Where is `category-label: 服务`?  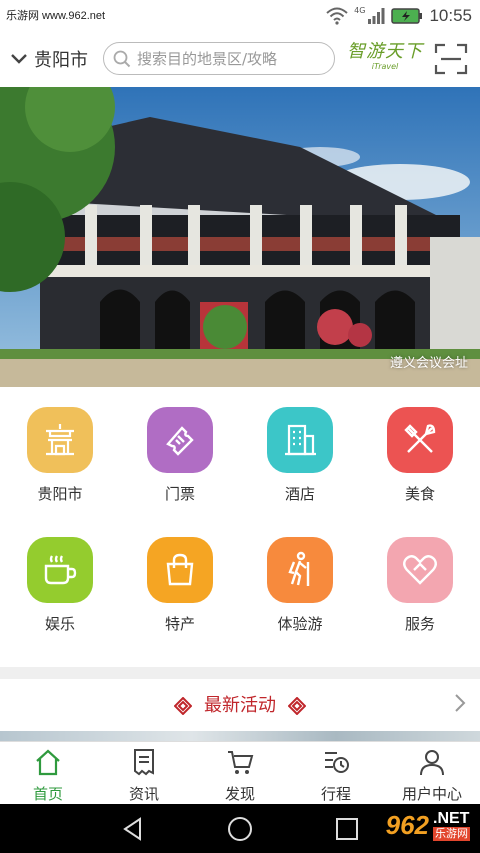 category-label: 服务 is located at coordinates (419, 624).